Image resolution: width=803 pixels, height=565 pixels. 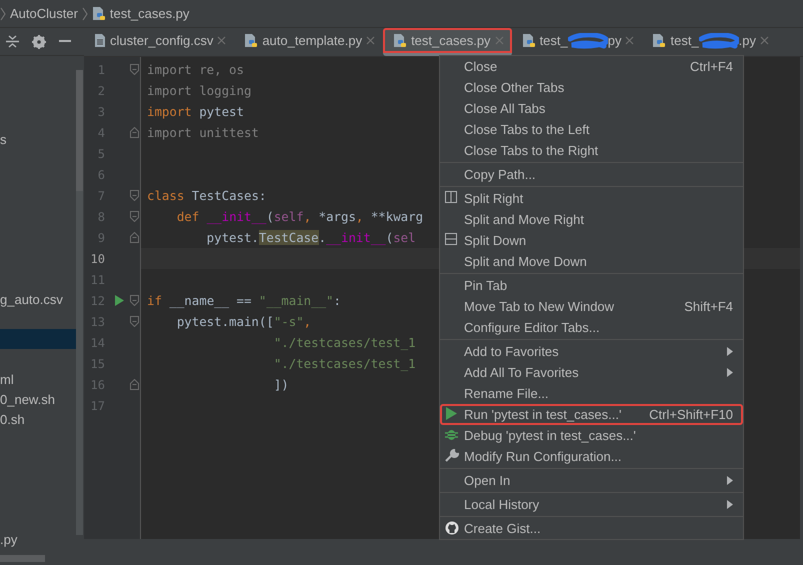 What do you see at coordinates (591, 372) in the screenshot?
I see `menu-item: Add All To Favorites` at bounding box center [591, 372].